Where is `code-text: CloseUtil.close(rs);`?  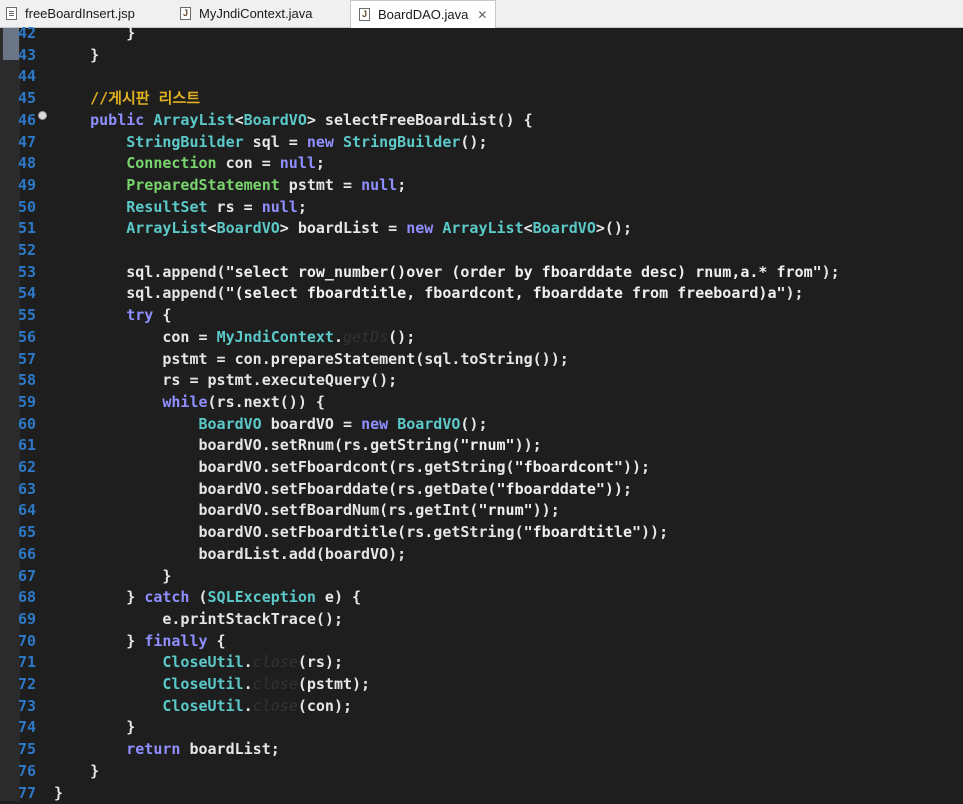 code-text: CloseUtil.close(rs); is located at coordinates (198, 663).